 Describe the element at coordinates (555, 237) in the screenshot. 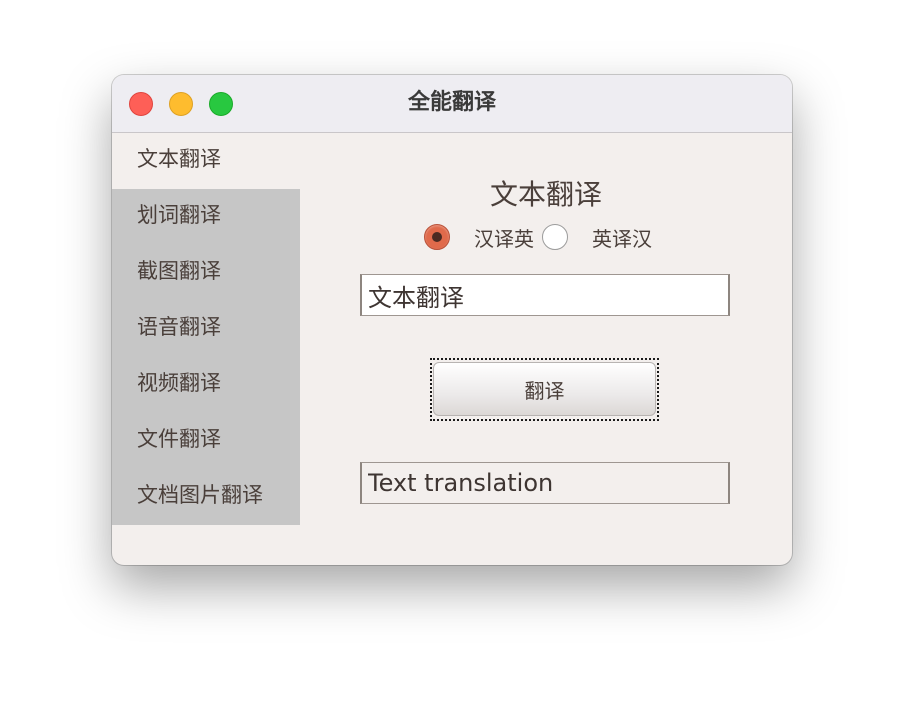

I see `radio-english-to-chinese` at that location.